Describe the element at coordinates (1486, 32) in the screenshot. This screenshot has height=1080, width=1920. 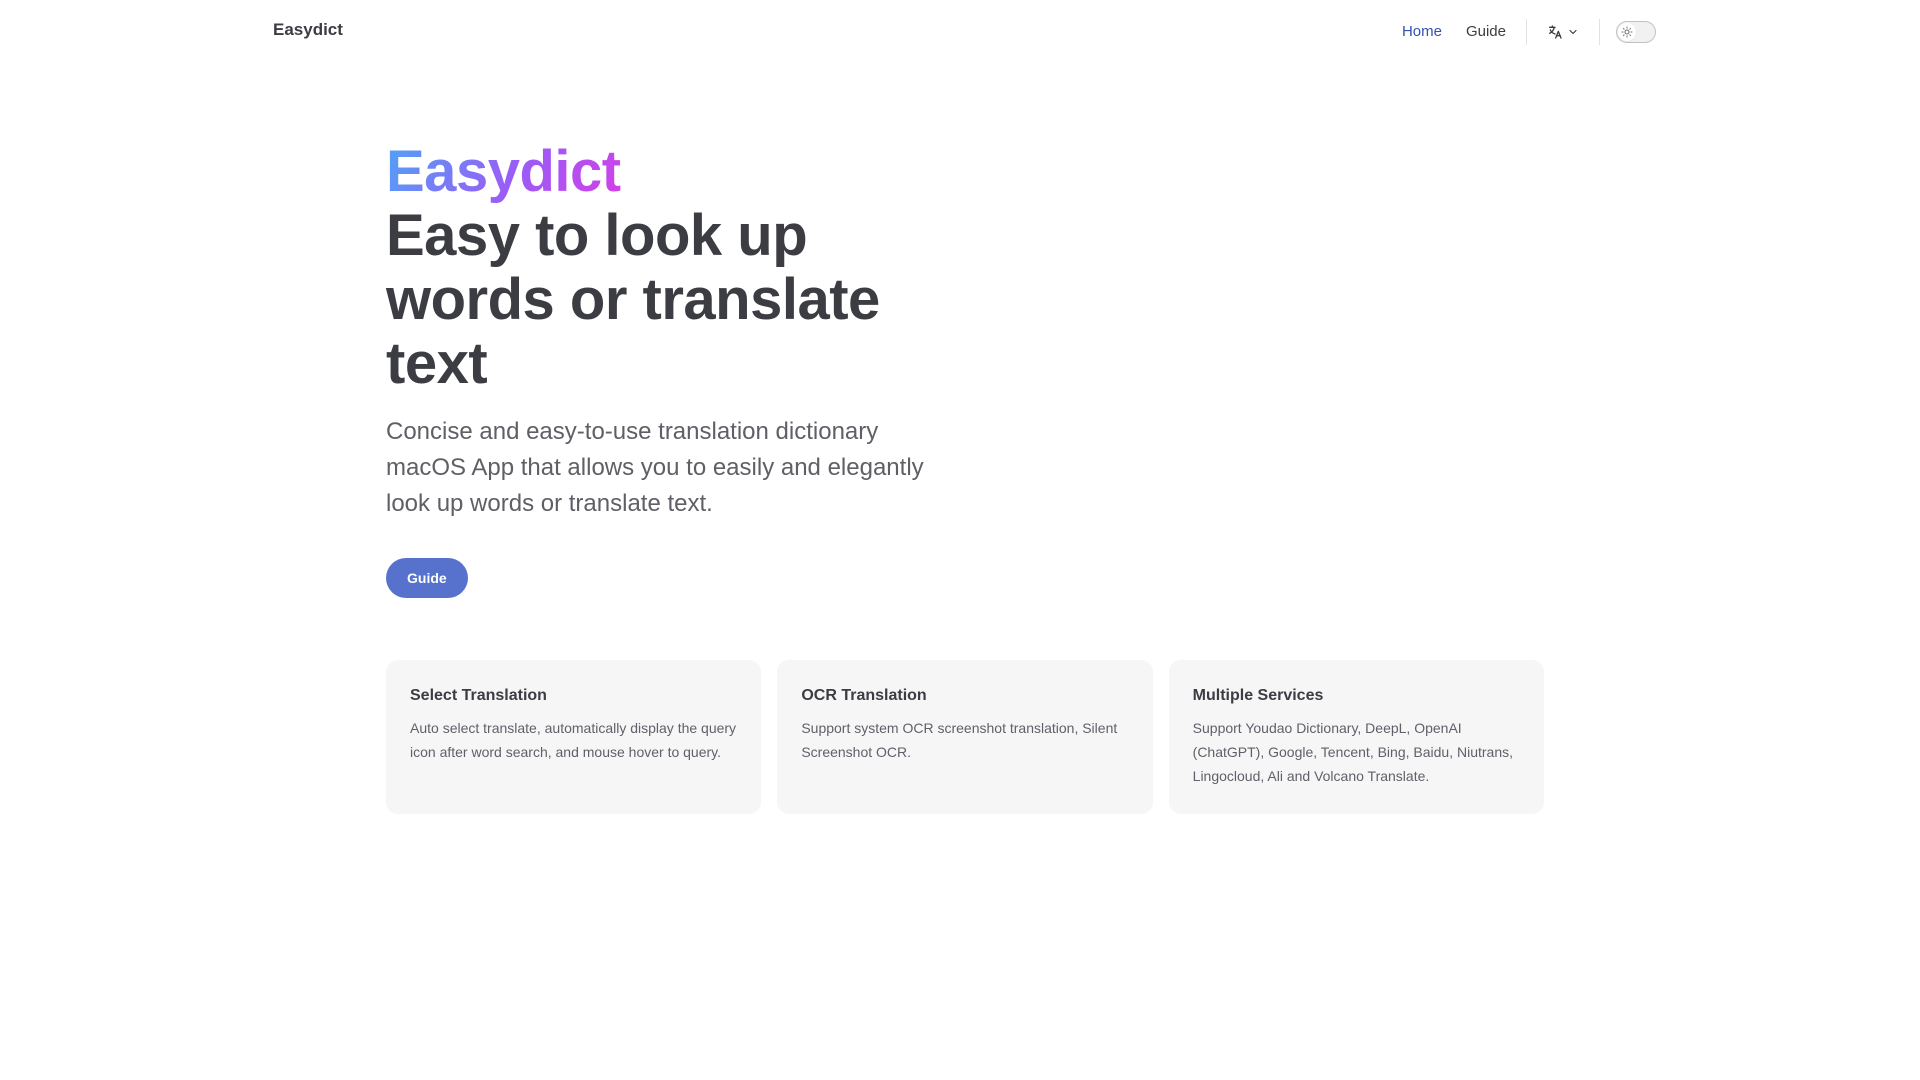
I see `nav-link-guide: Guide` at that location.